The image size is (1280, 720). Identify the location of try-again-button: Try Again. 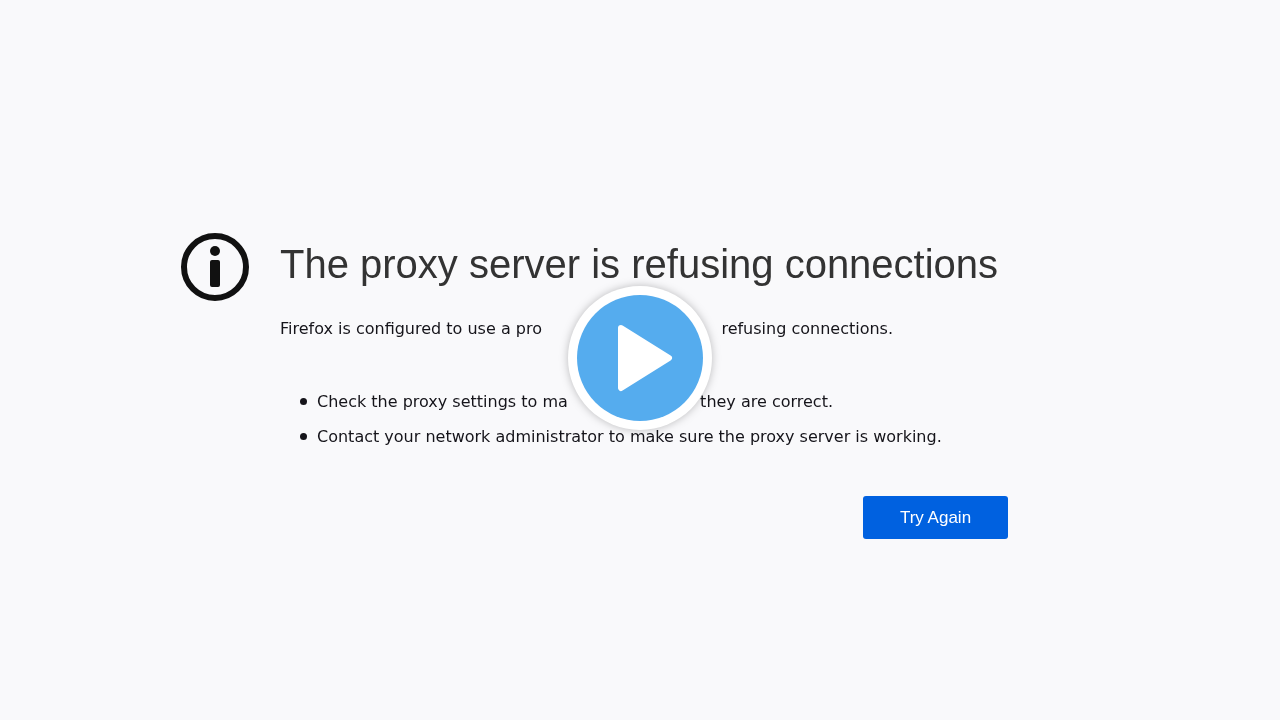
(935, 517).